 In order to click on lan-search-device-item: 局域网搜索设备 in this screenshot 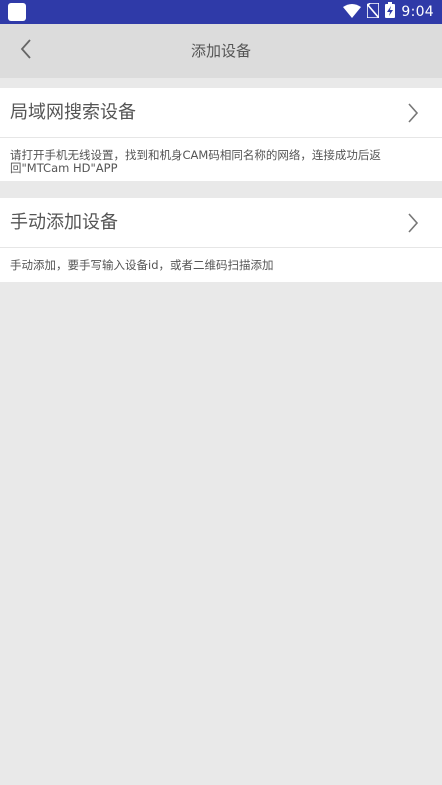, I will do `click(221, 113)`.